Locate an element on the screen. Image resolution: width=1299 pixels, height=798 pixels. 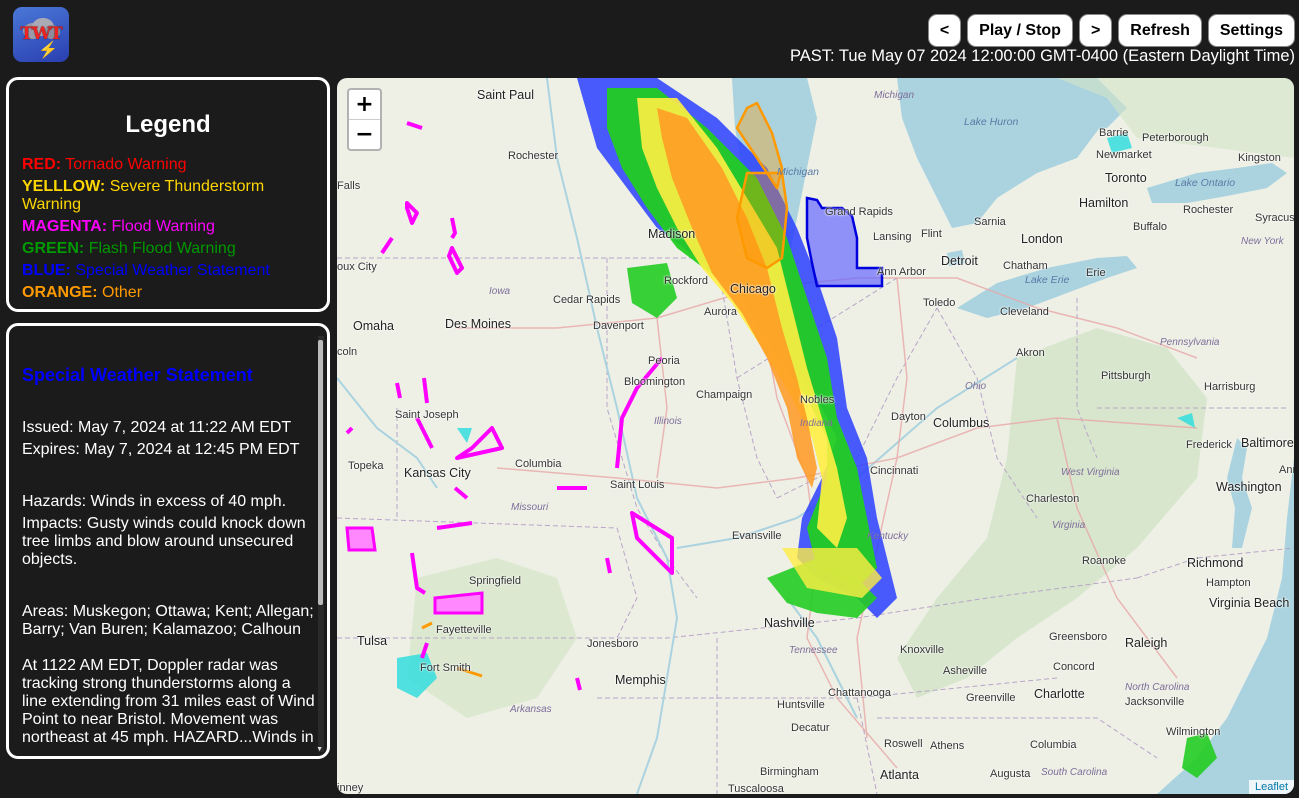
city-label: Jacksonville is located at coordinates (1155, 702).